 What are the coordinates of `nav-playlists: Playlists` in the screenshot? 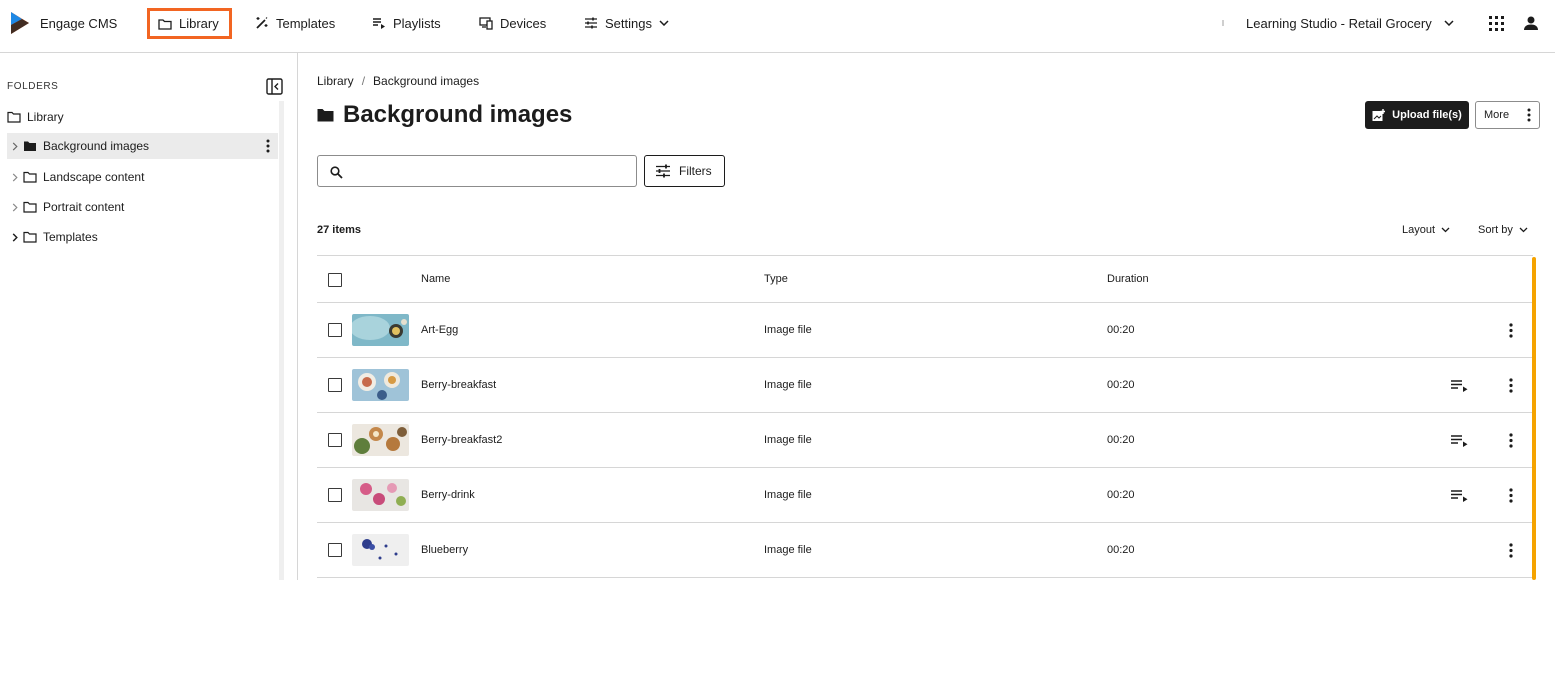 It's located at (406, 23).